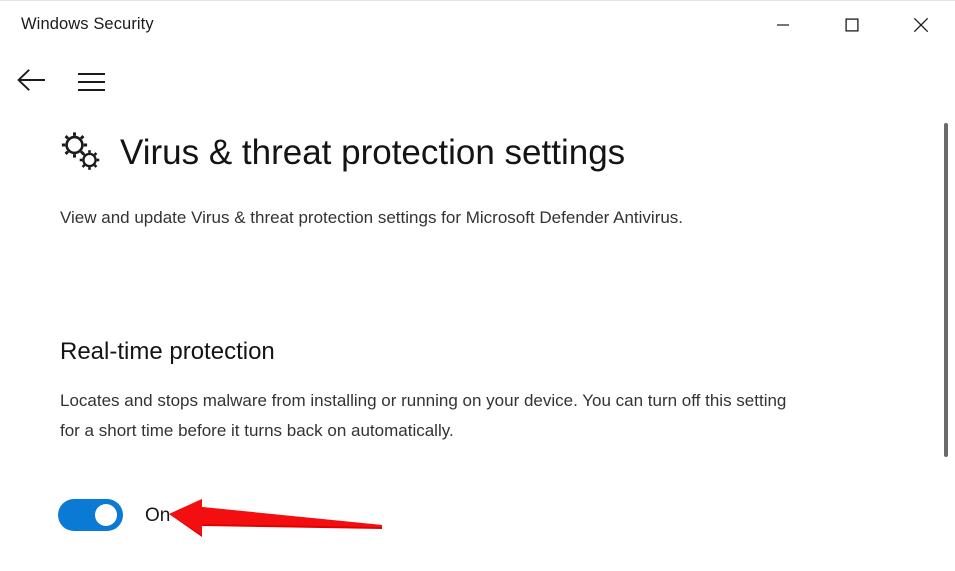 This screenshot has width=955, height=571. I want to click on vertical-scrollbar, so click(946, 339).